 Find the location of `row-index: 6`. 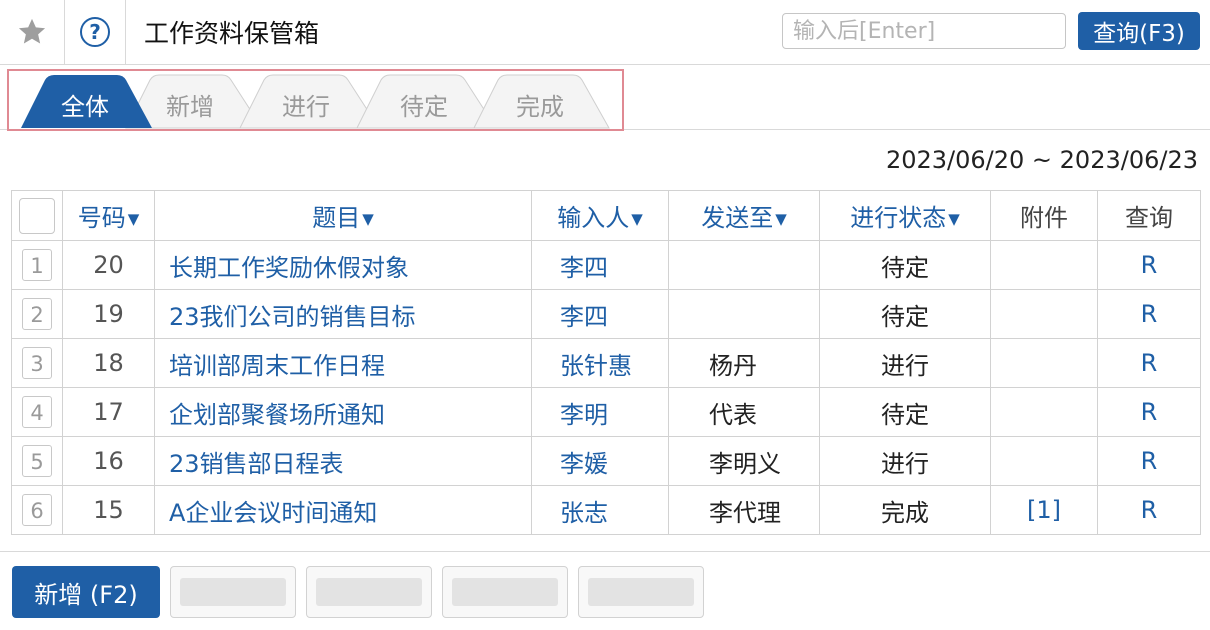

row-index: 6 is located at coordinates (37, 510).